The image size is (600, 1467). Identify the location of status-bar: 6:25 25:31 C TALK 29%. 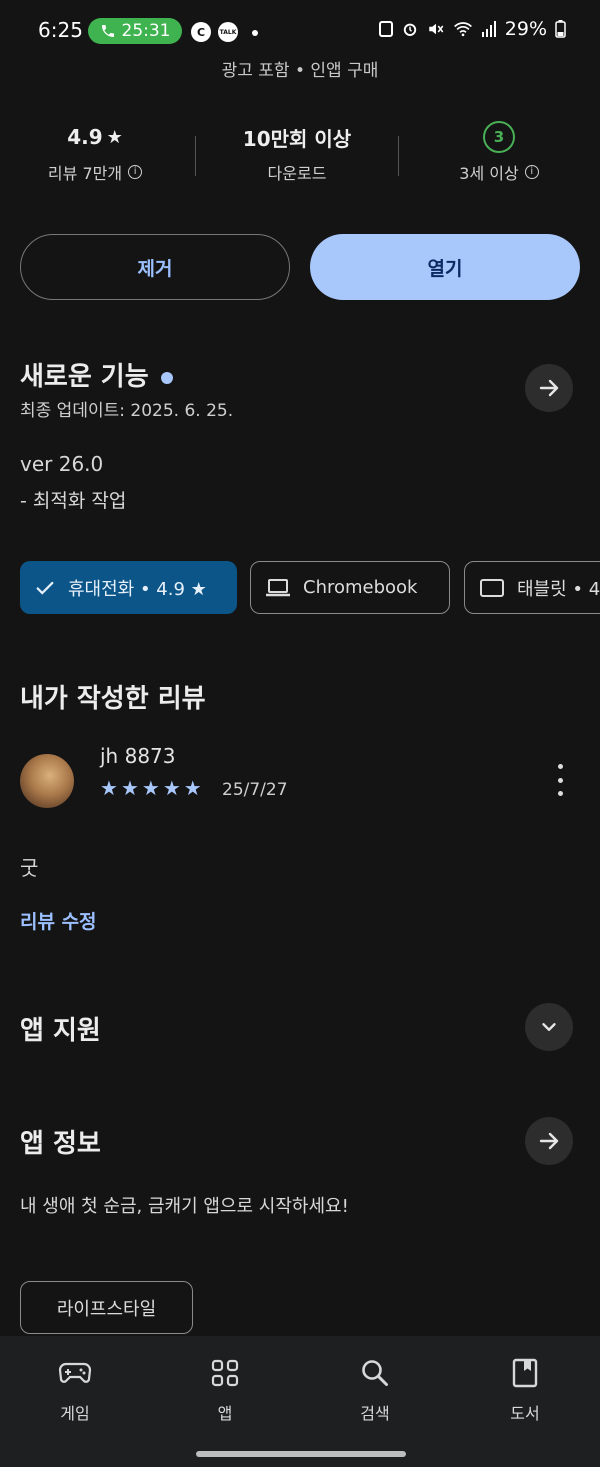
(300, 32).